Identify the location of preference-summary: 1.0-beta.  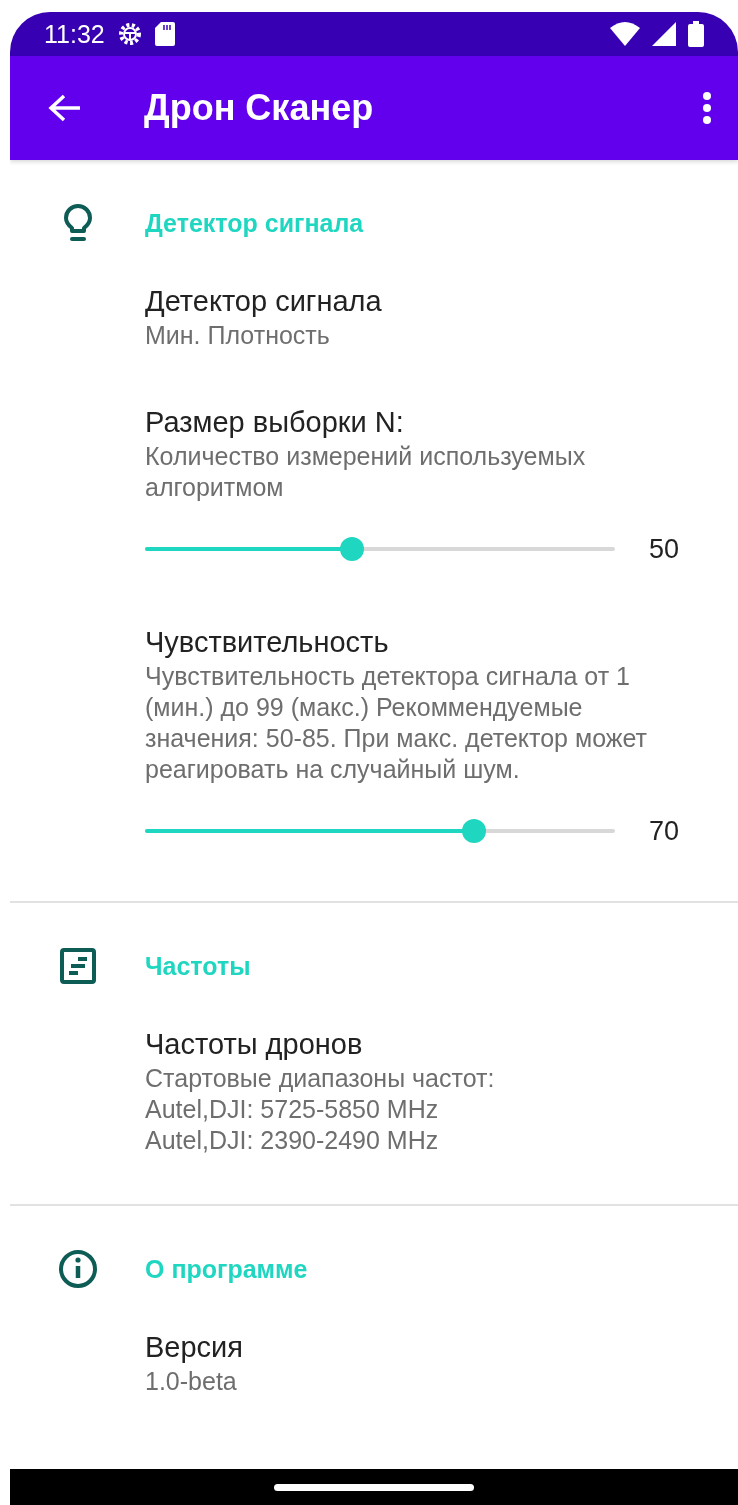
(191, 1381).